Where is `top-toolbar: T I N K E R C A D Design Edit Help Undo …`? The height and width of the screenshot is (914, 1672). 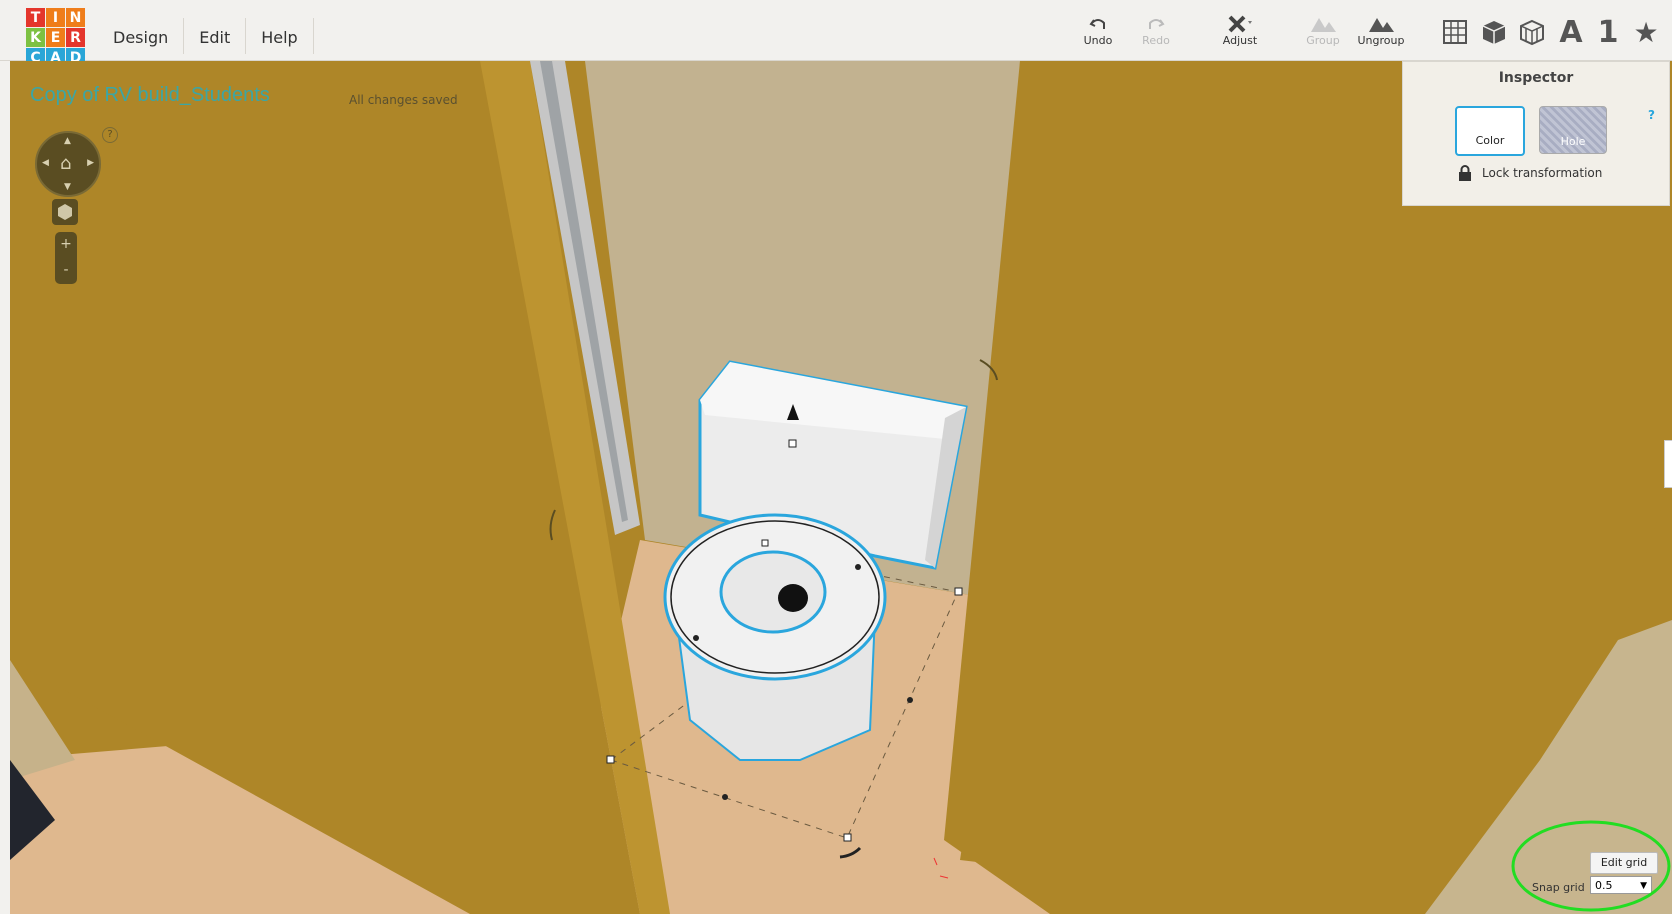 top-toolbar: T I N K E R C A D Design Edit Help Undo … is located at coordinates (836, 33).